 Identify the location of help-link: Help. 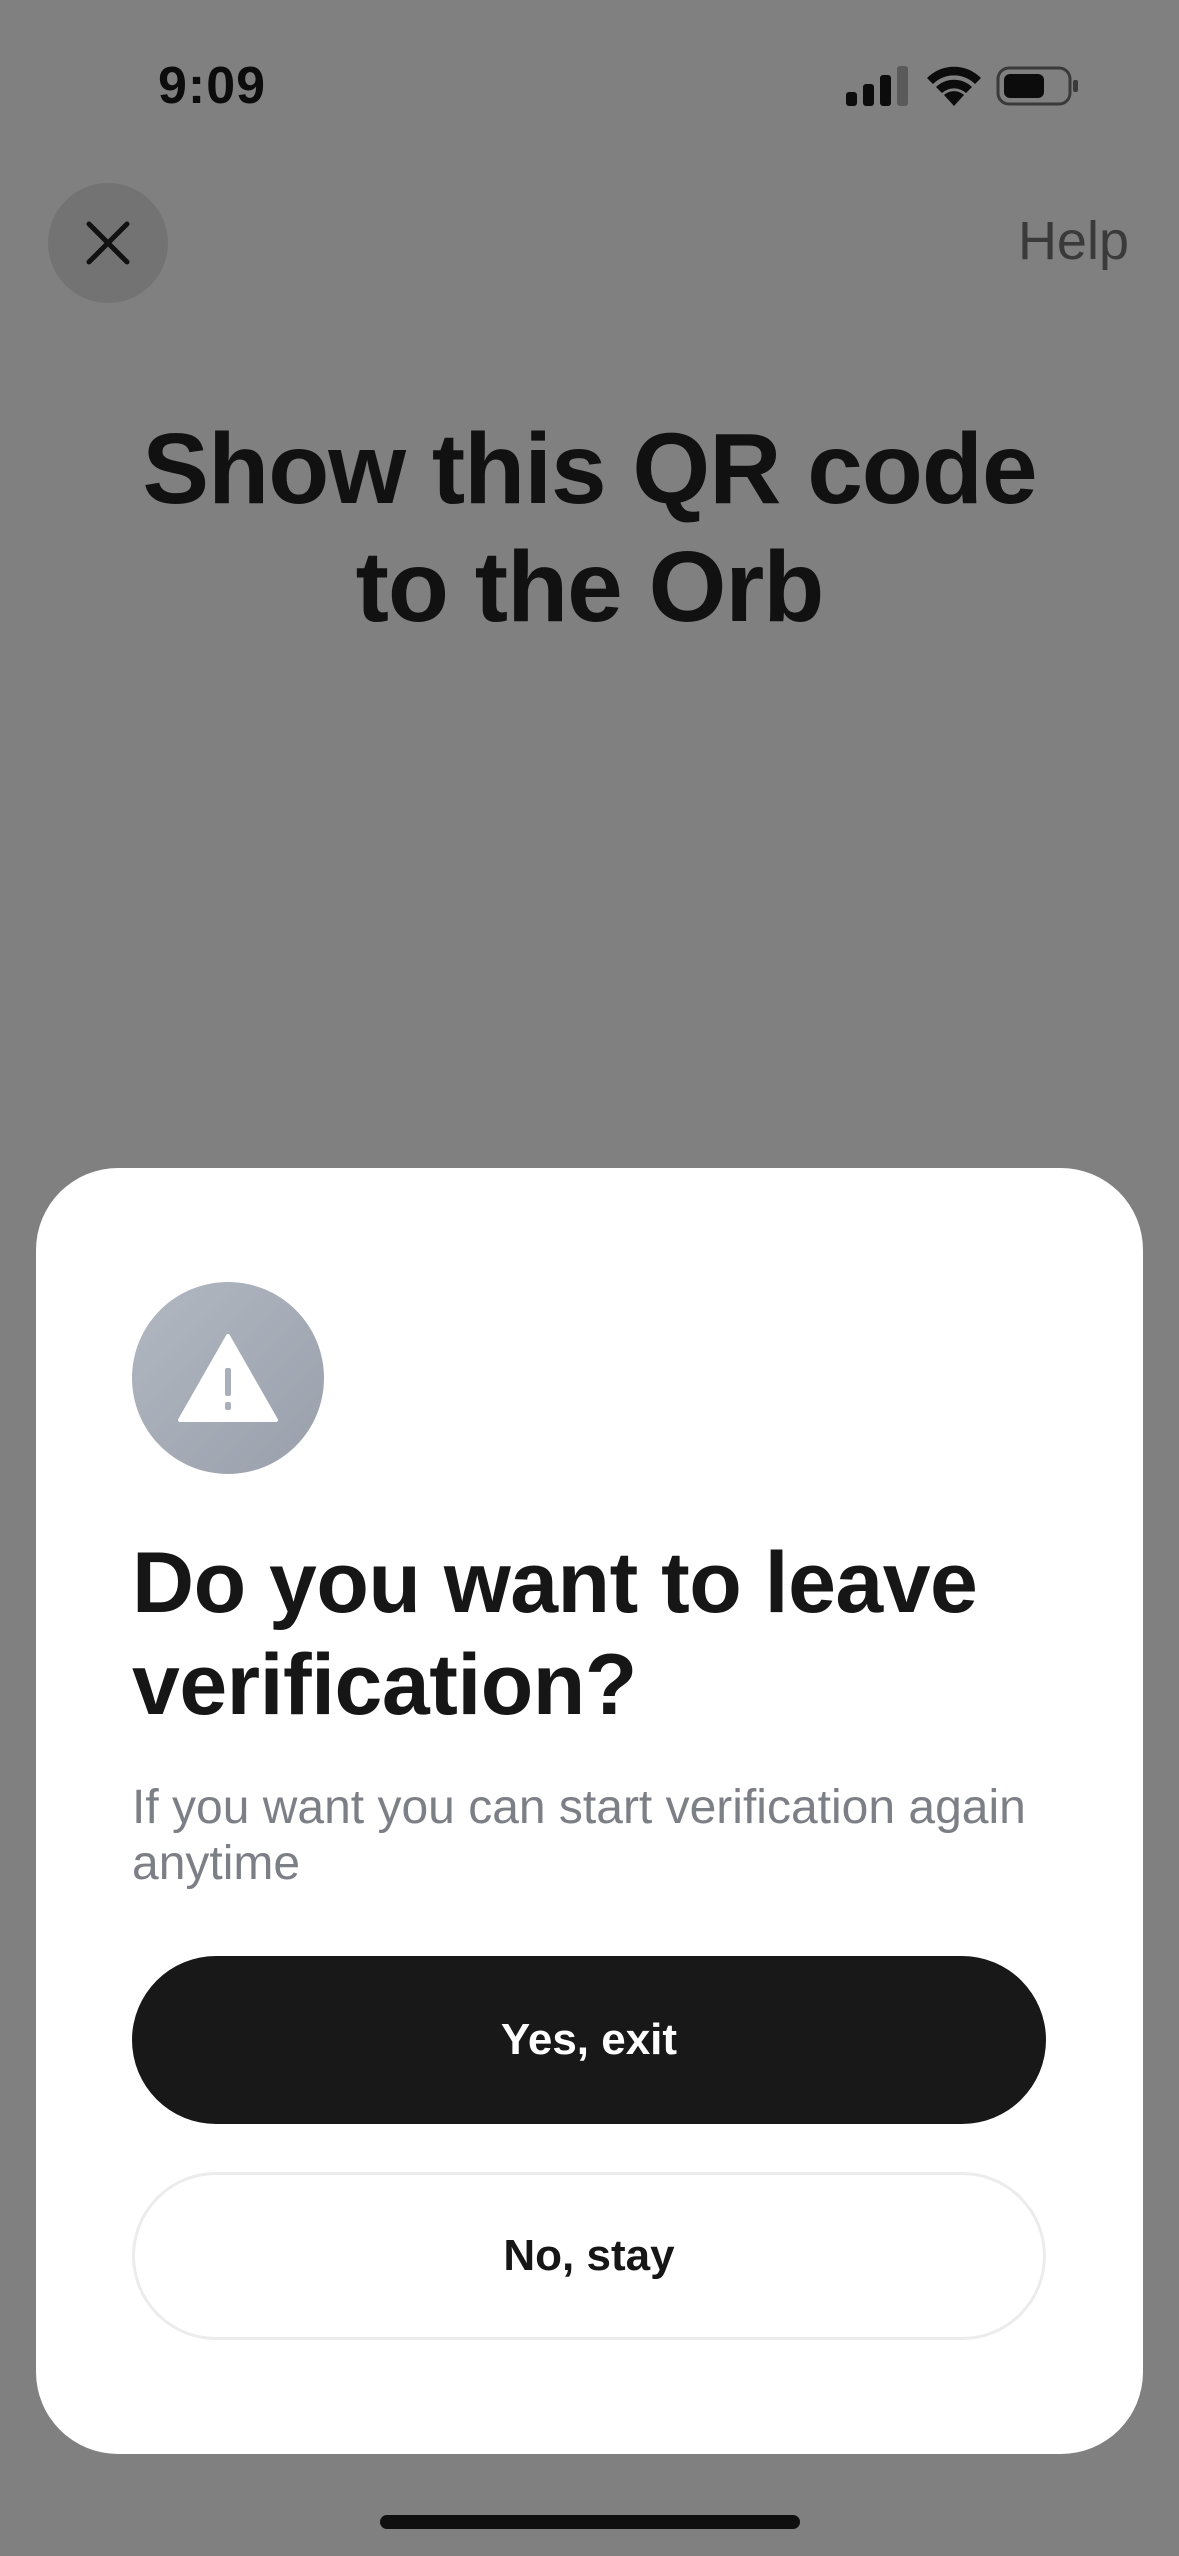
(1073, 241).